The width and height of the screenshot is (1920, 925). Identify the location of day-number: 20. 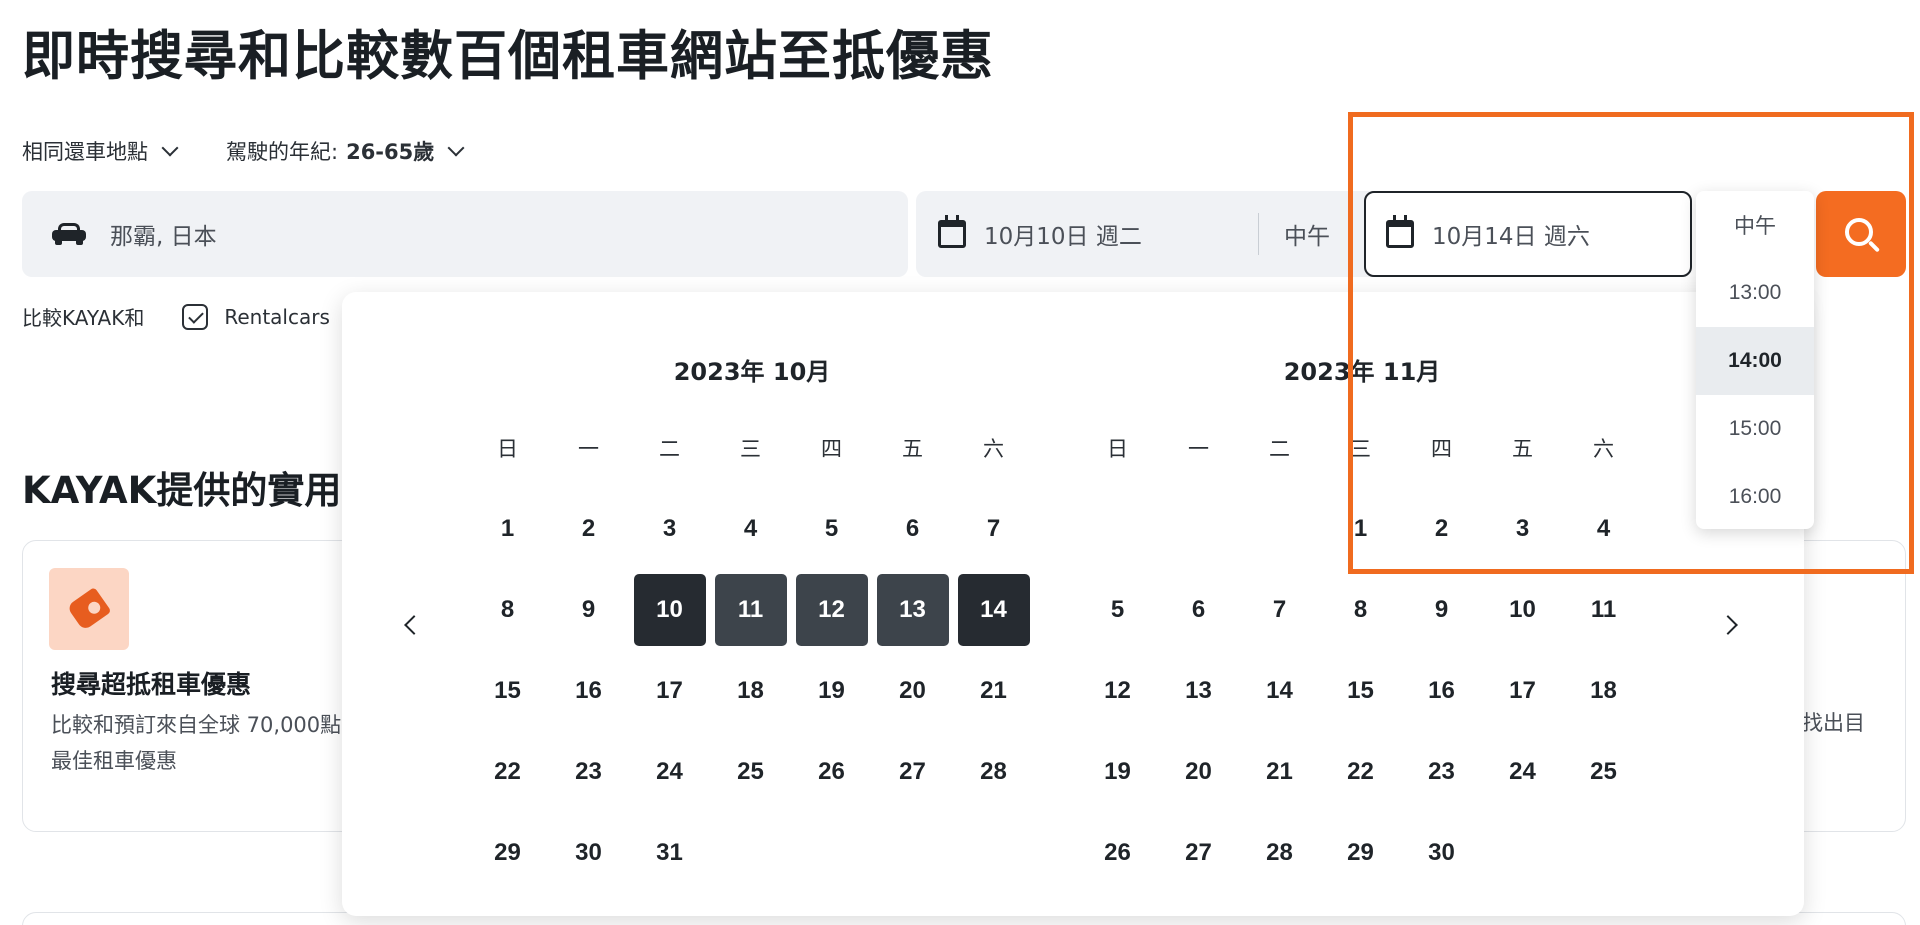
(912, 690).